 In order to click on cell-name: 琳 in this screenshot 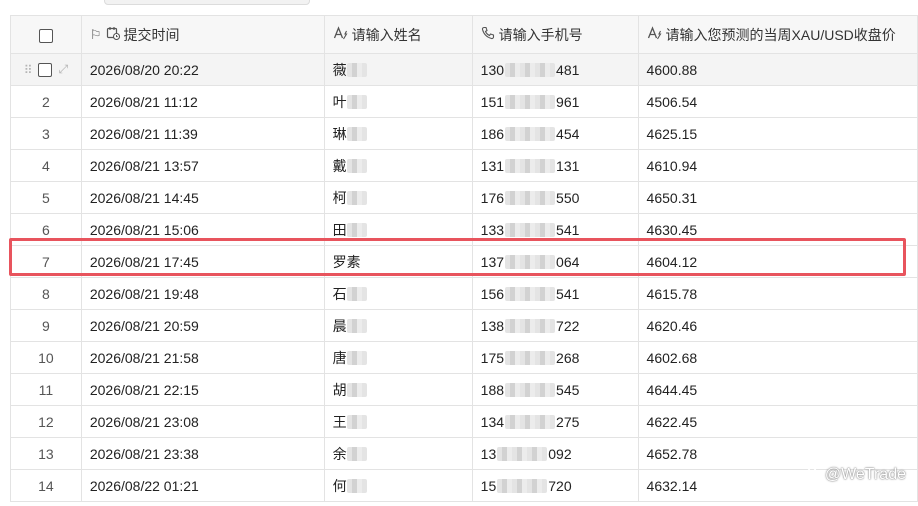, I will do `click(398, 133)`.